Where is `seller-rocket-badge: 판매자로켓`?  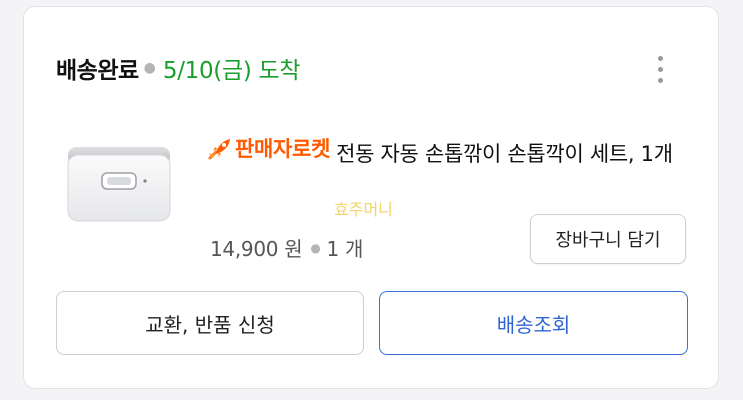
seller-rocket-badge: 판매자로켓 is located at coordinates (268, 149).